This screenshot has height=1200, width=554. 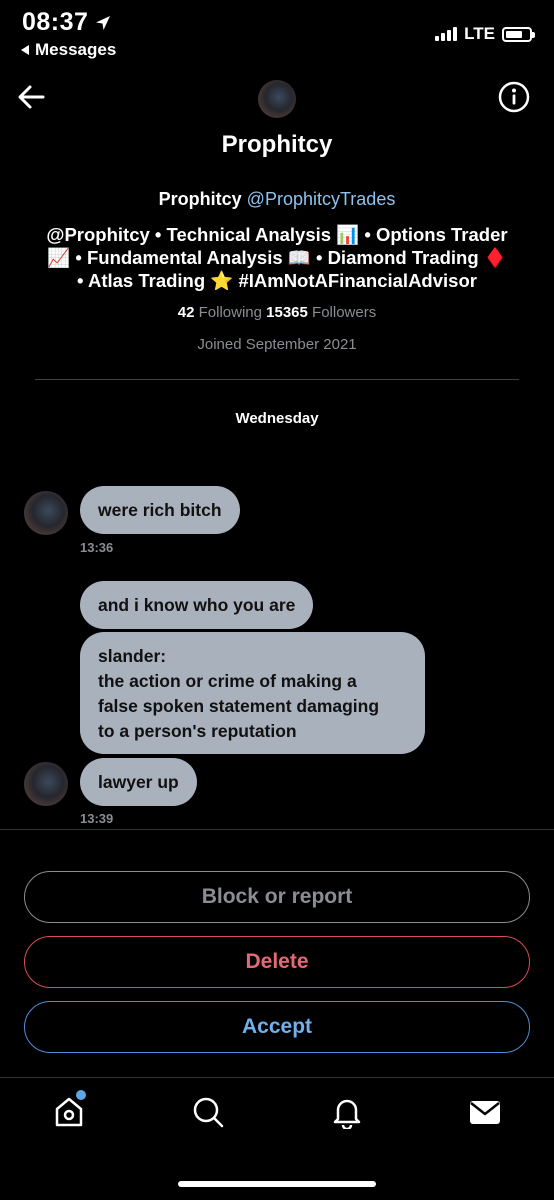 I want to click on profile-name-line: Prophitcy @ProphitcyTrades, so click(x=277, y=199).